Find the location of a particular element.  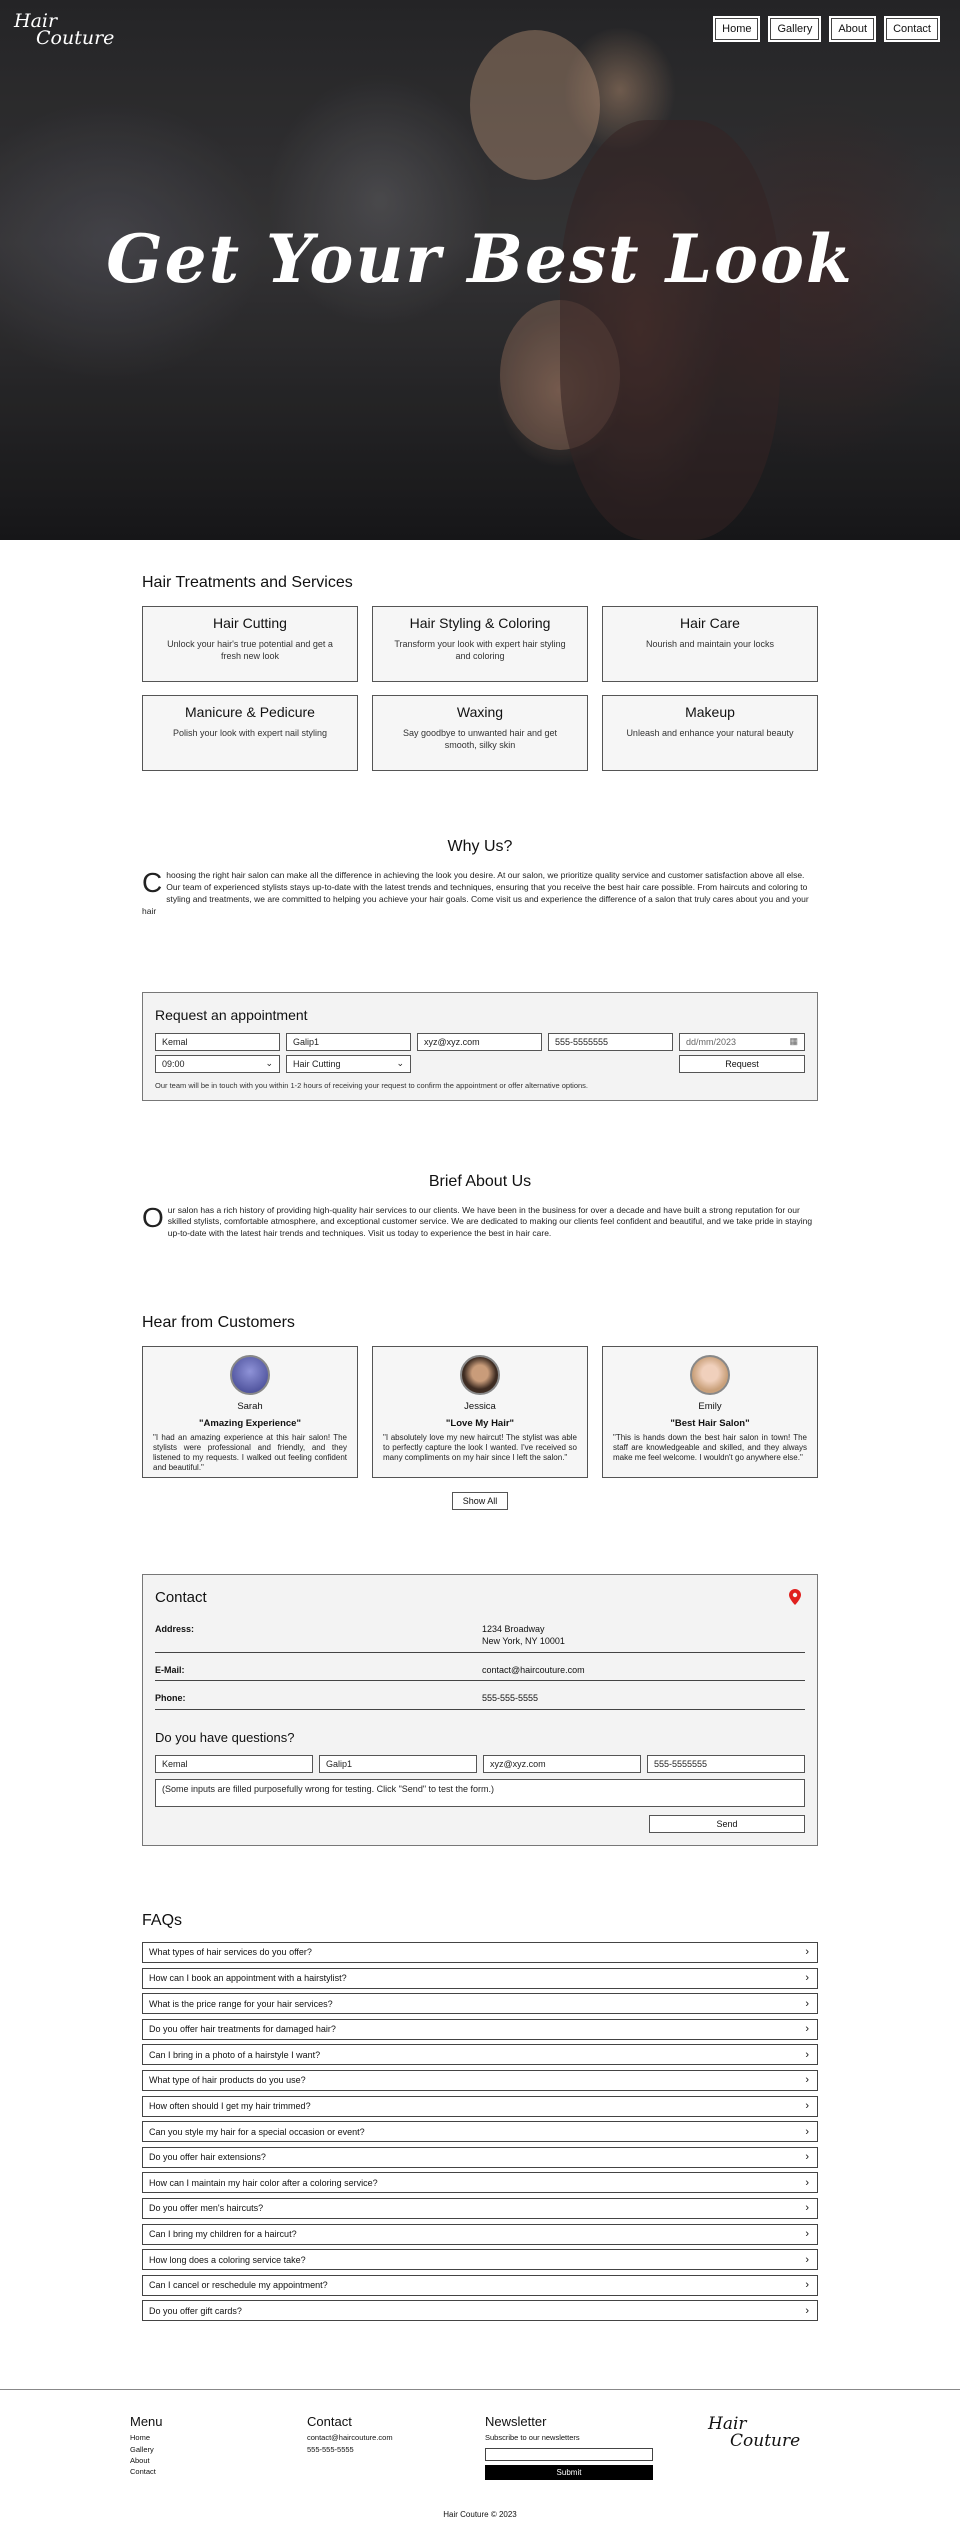

newsletter-submit-button: Submit is located at coordinates (569, 2472).